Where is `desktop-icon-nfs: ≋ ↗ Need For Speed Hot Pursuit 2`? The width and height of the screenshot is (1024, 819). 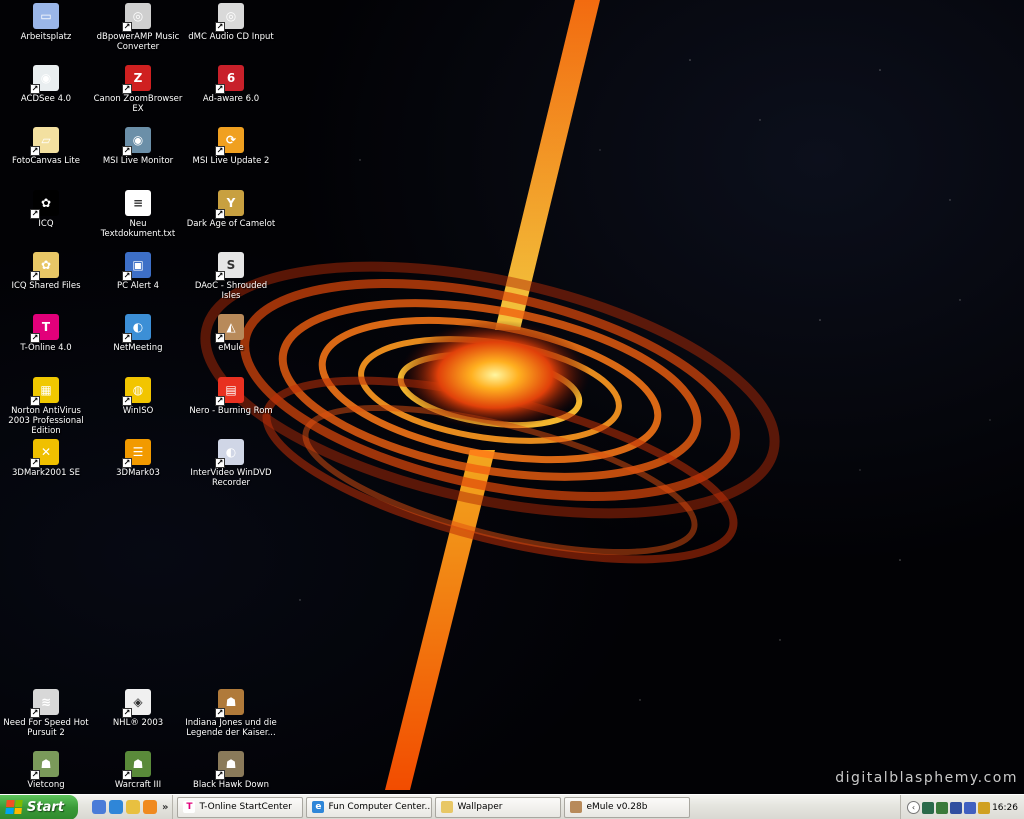 desktop-icon-nfs: ≋ ↗ Need For Speed Hot Pursuit 2 is located at coordinates (46, 713).